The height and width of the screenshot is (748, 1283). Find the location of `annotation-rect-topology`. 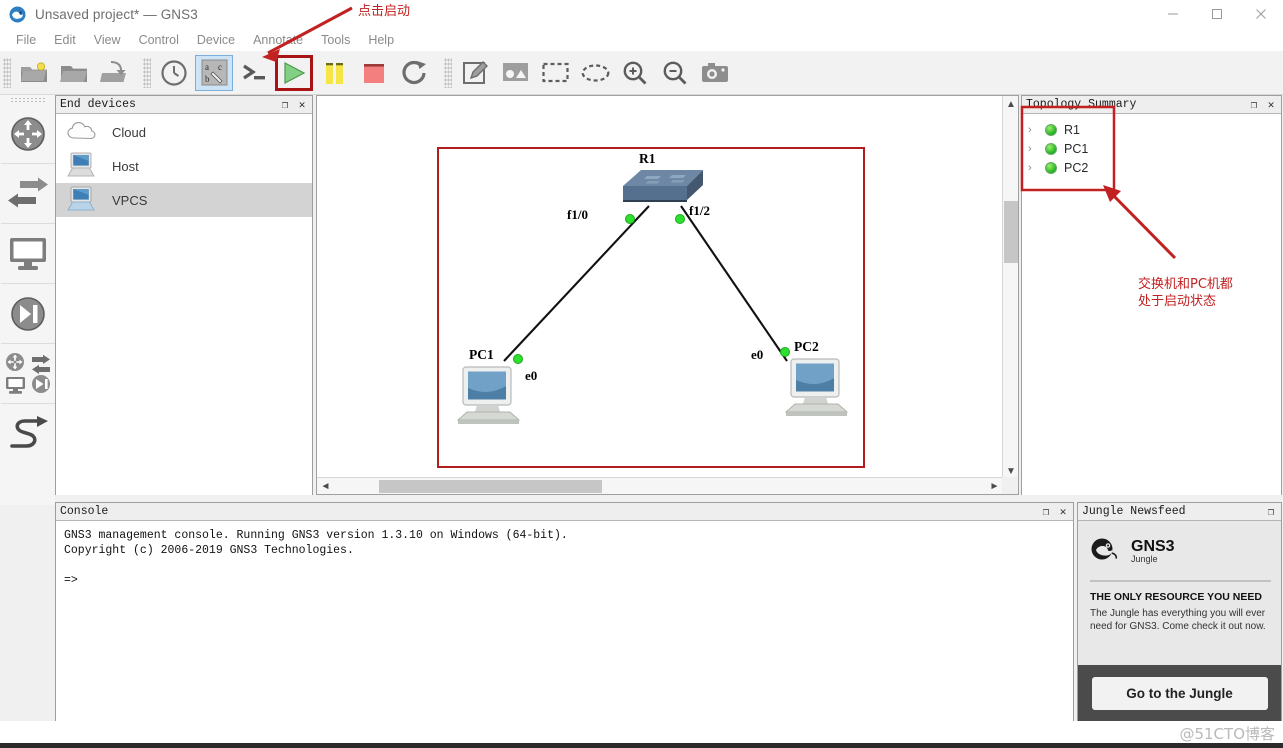

annotation-rect-topology is located at coordinates (651, 307).